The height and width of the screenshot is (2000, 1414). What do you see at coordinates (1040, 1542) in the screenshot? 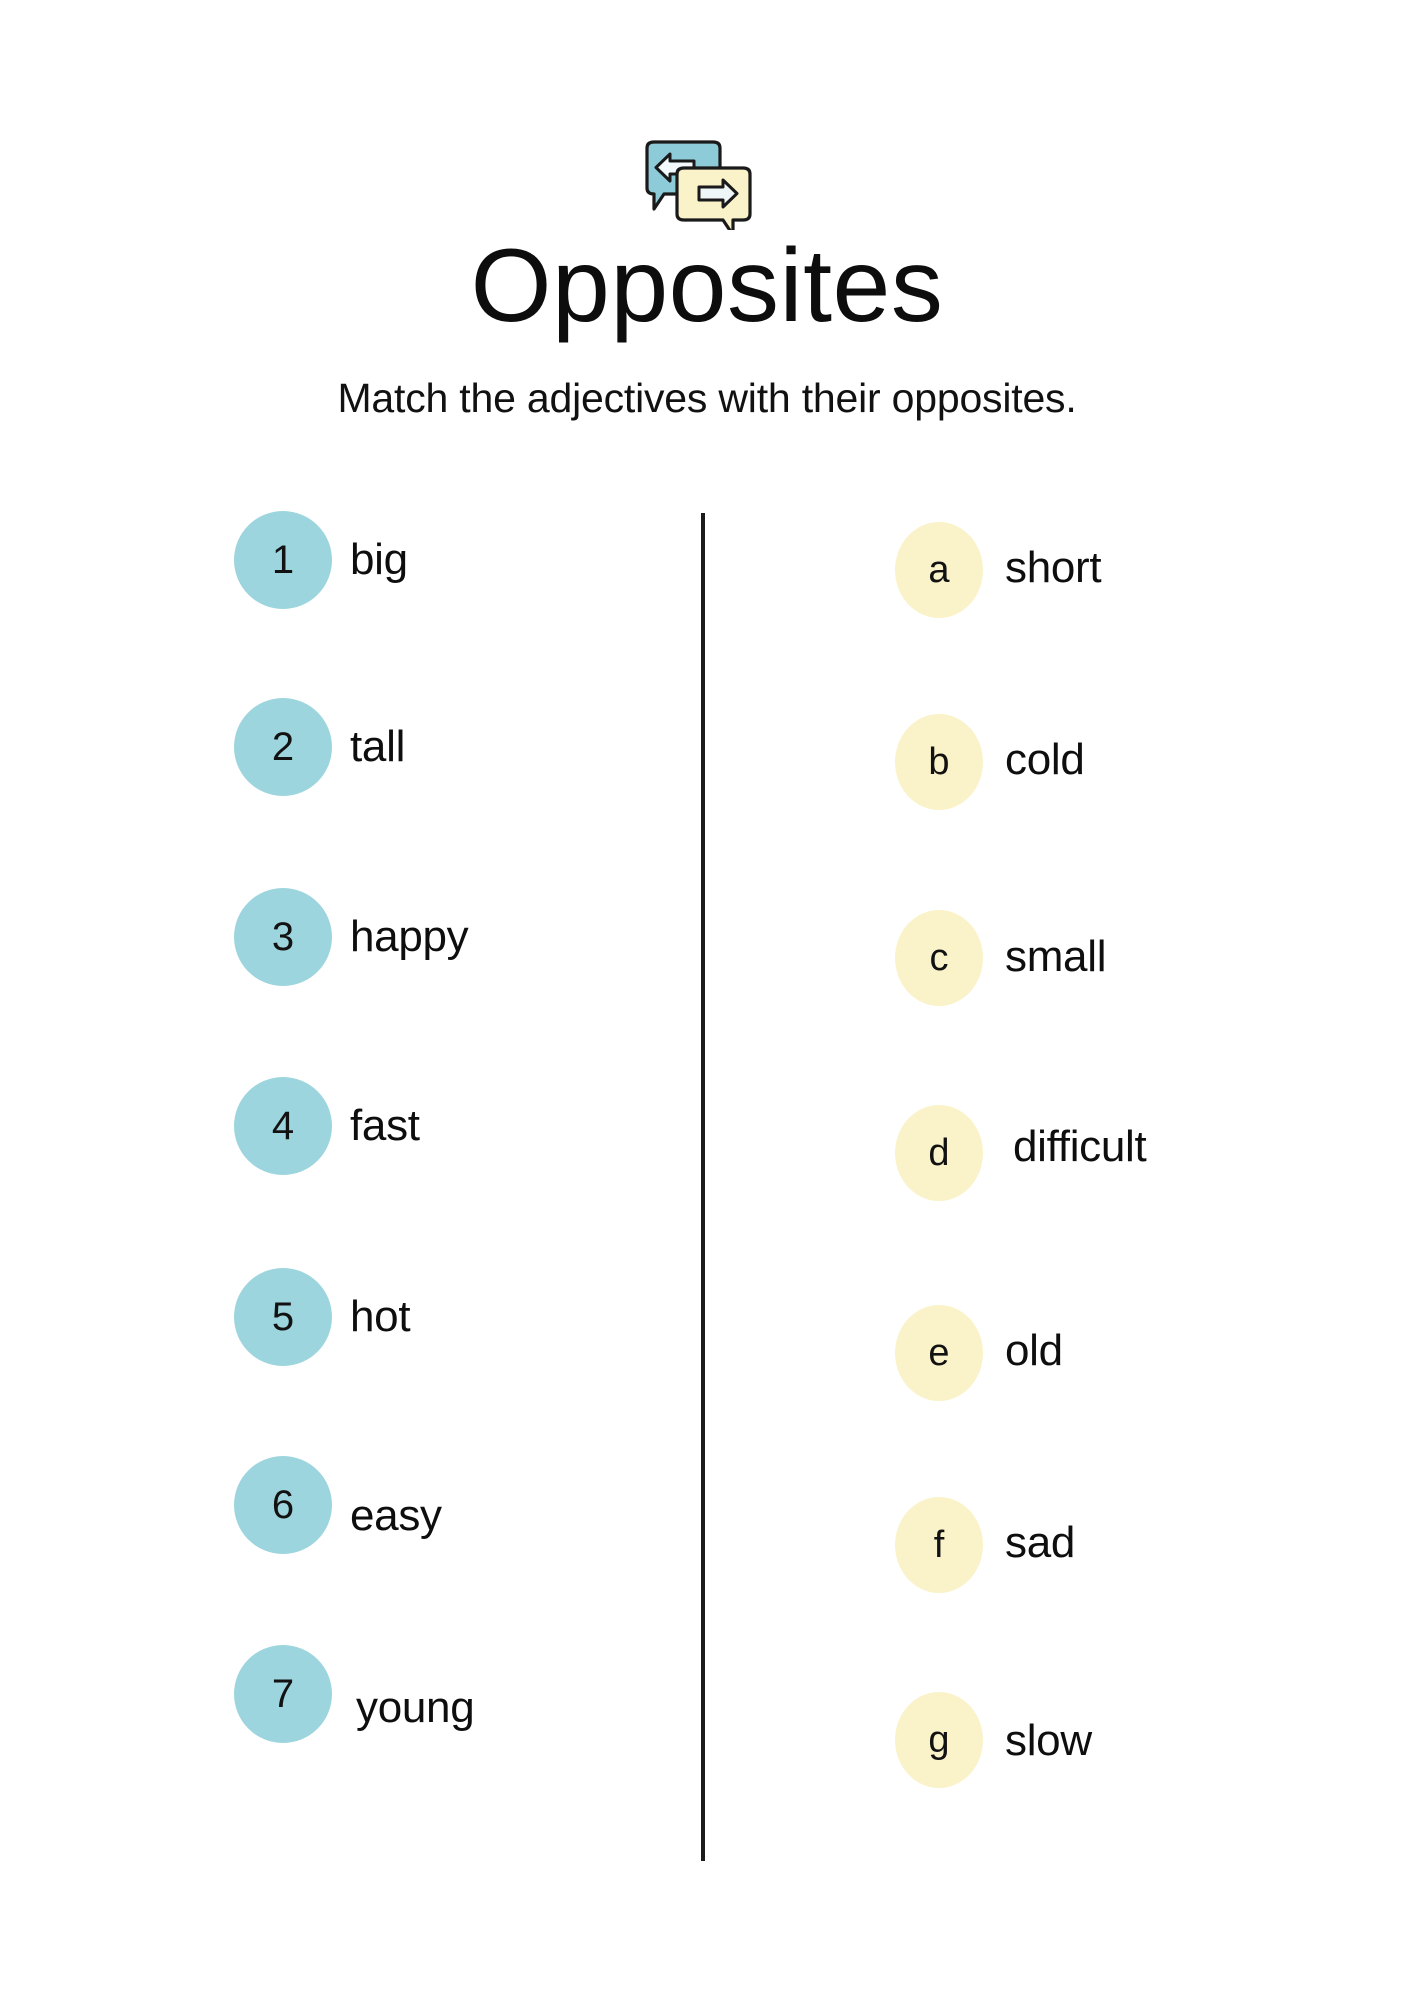
I see `item-label: sad` at bounding box center [1040, 1542].